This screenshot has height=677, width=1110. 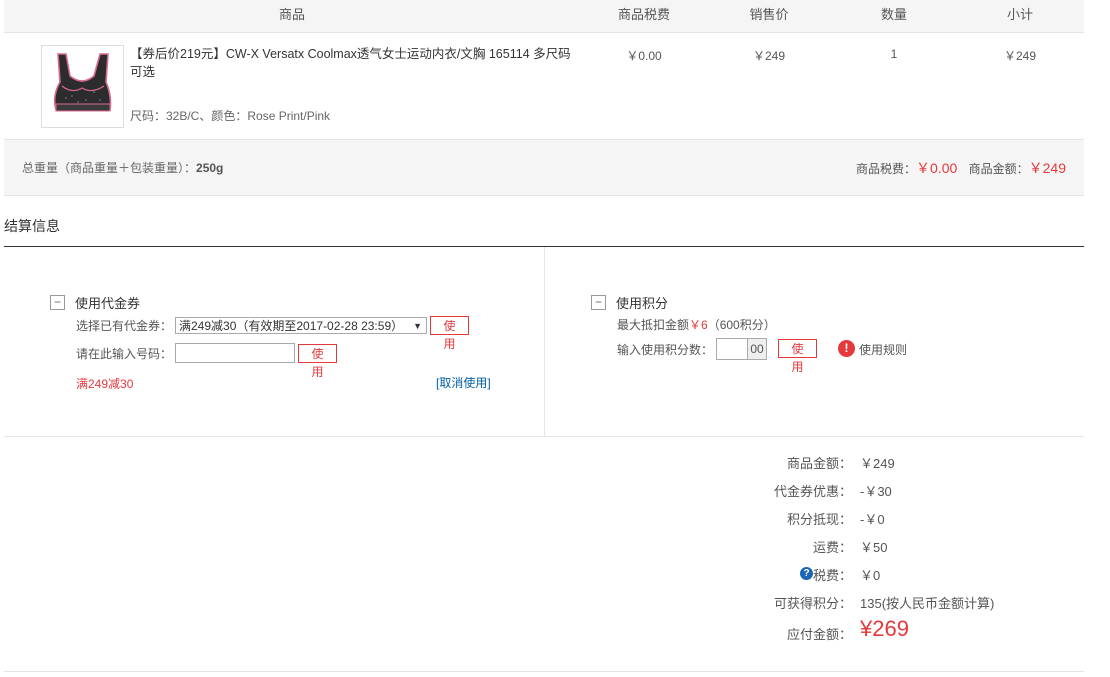 I want to click on totals-earn-value: 135(按人民币金额计算), so click(x=927, y=603).